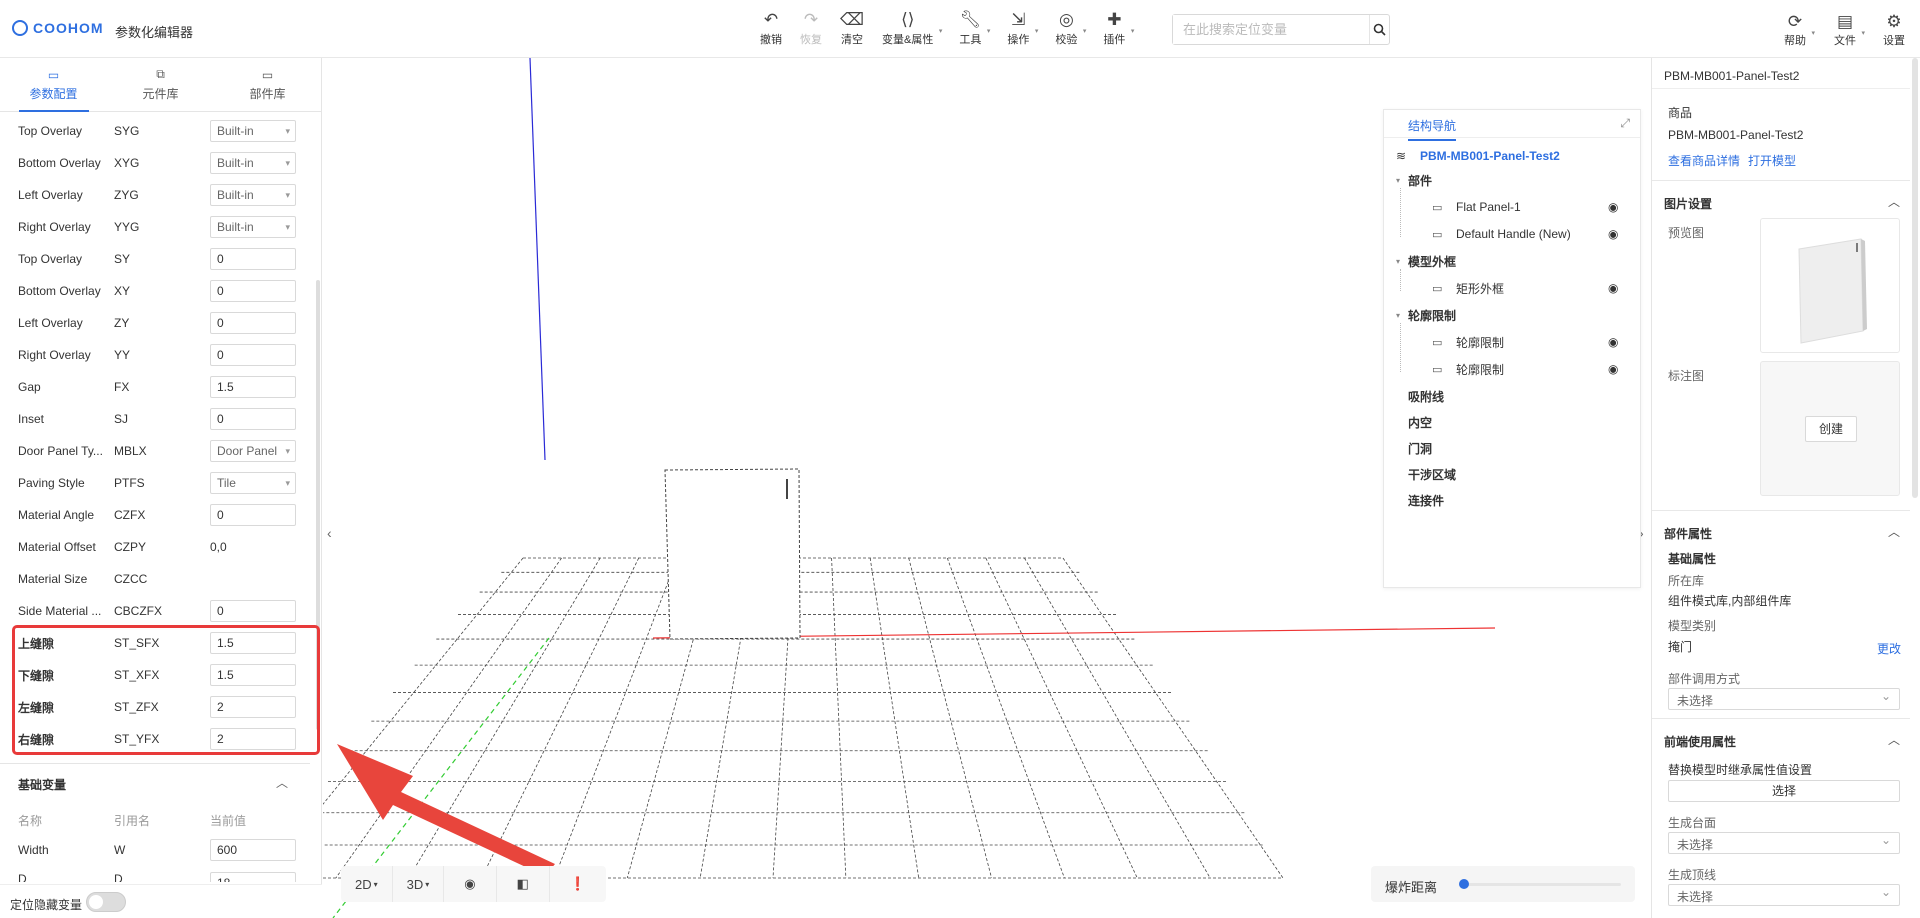  What do you see at coordinates (122, 323) in the screenshot?
I see `parameter-key: ZY` at bounding box center [122, 323].